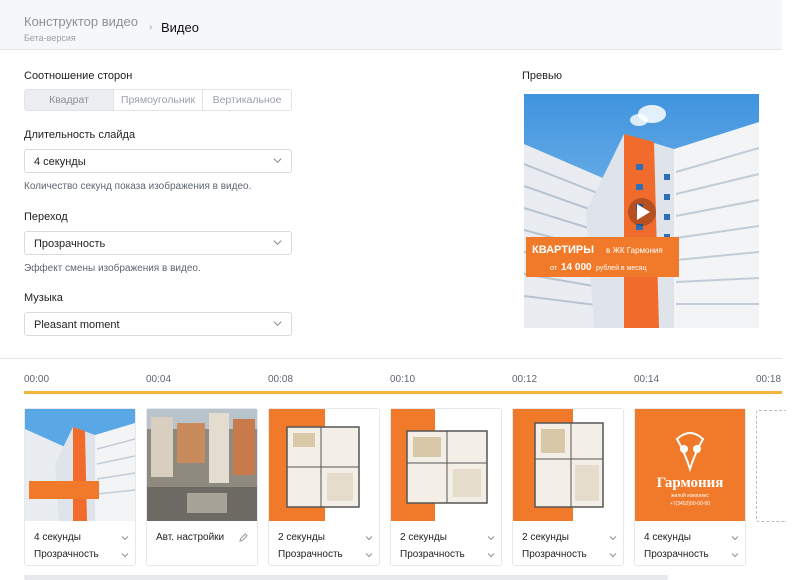 This screenshot has height=580, width=800. What do you see at coordinates (80, 135) in the screenshot?
I see `duration-label: Длительность слайда` at bounding box center [80, 135].